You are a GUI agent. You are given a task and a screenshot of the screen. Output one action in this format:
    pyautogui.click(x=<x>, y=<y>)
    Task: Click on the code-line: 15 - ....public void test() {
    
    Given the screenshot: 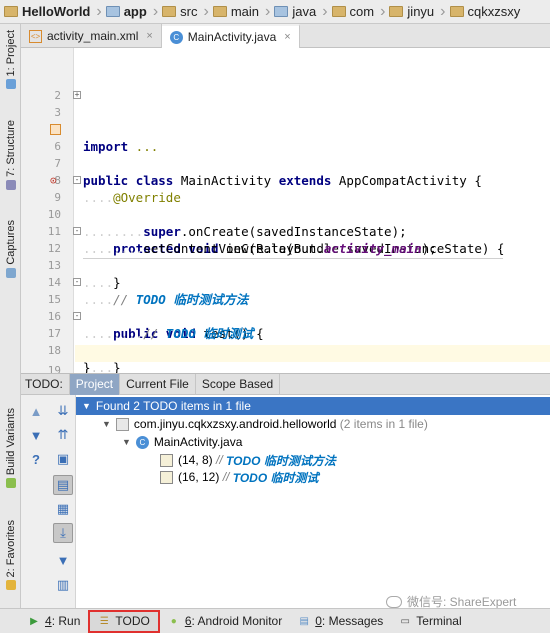 What is the action you would take?
    pyautogui.click(x=155, y=309)
    